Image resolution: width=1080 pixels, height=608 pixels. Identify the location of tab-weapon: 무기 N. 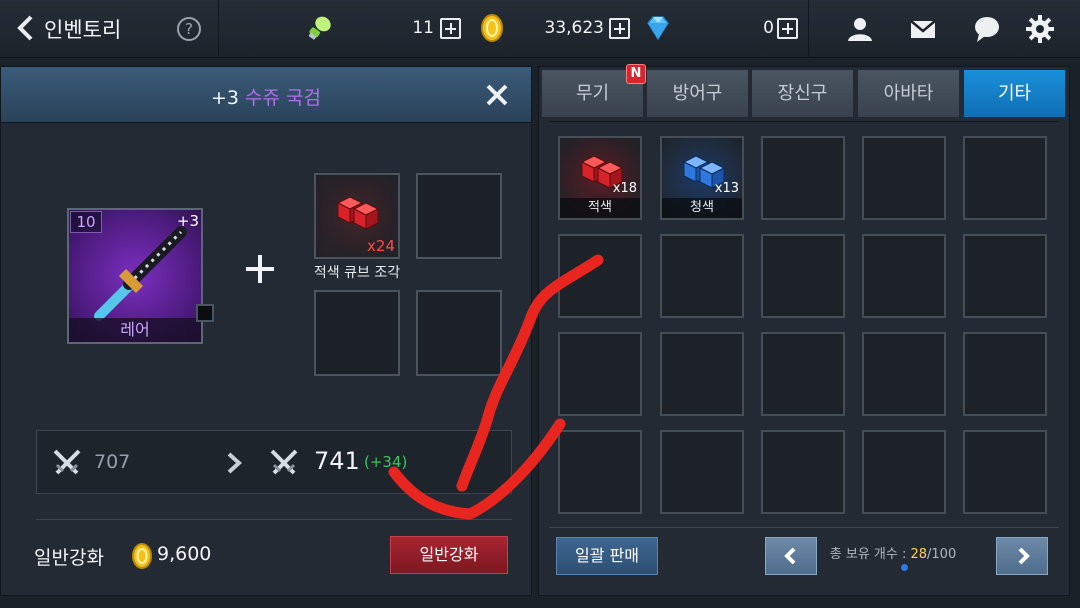
(594, 90).